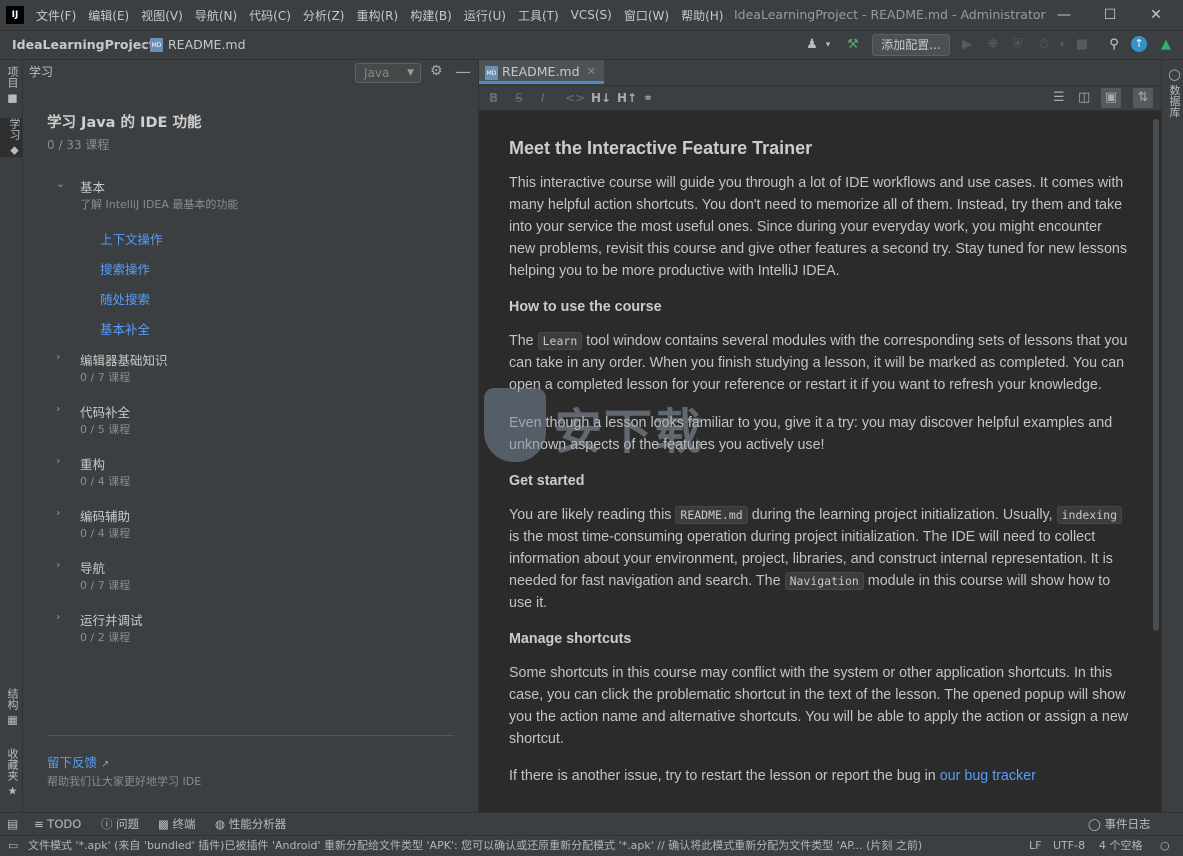 The image size is (1183, 856). I want to click on favorites-tool-button: 收藏夹 ★, so click(12, 773).